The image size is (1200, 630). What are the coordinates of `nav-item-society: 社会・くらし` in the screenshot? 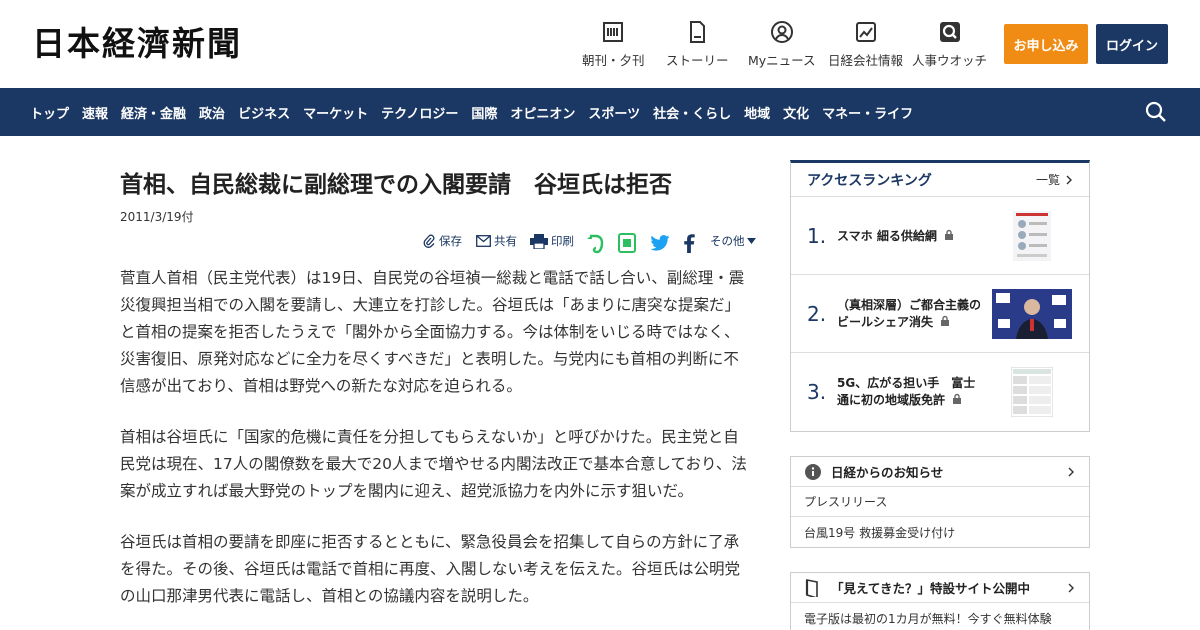 It's located at (692, 112).